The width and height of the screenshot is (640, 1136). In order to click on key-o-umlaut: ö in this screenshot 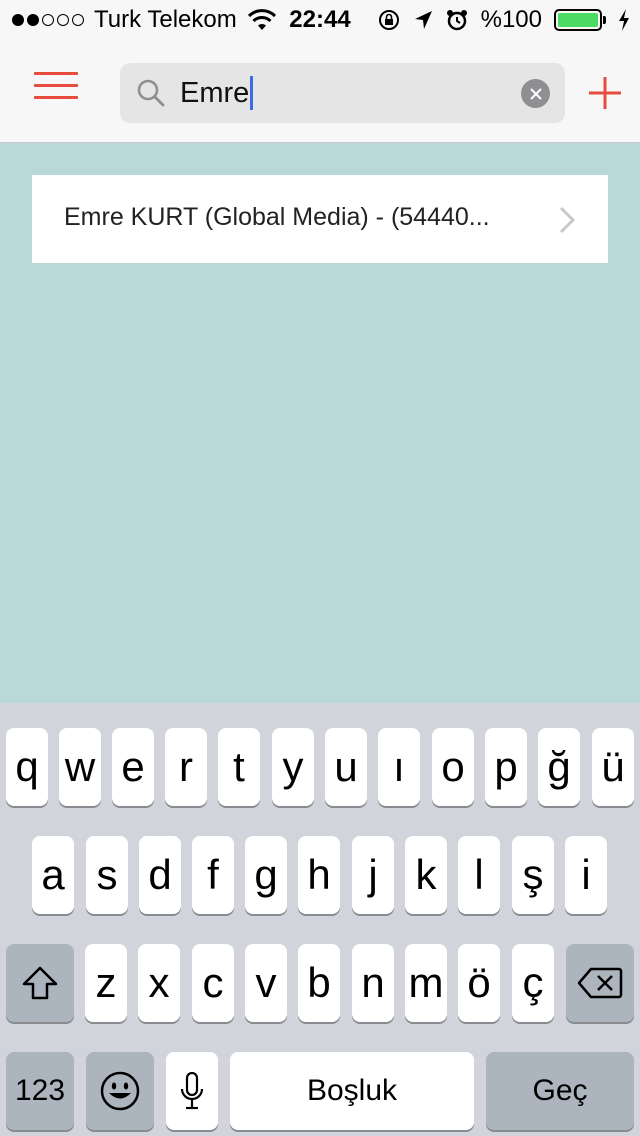, I will do `click(479, 983)`.